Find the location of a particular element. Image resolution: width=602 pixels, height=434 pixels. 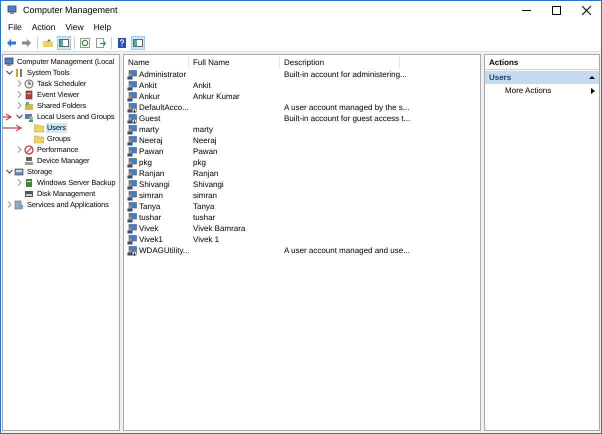

close-icon is located at coordinates (586, 10).